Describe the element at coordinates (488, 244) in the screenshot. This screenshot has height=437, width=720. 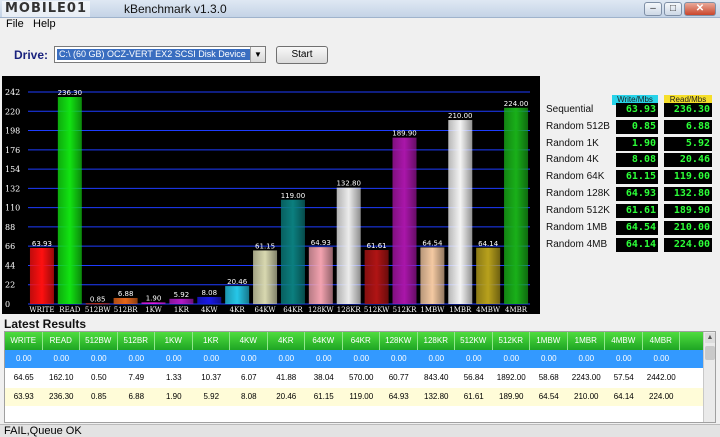
I see `bar-value-label: 64.14` at that location.